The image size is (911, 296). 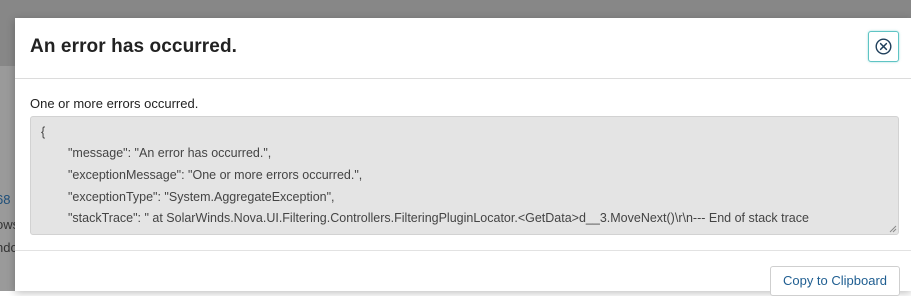 What do you see at coordinates (893, 229) in the screenshot?
I see `resize-grip-icon` at bounding box center [893, 229].